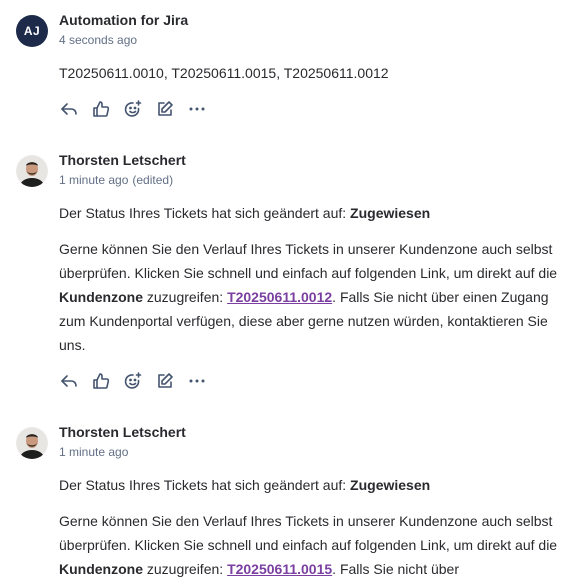  Describe the element at coordinates (93, 452) in the screenshot. I see `comment-timestamp: 1 minute ago` at that location.